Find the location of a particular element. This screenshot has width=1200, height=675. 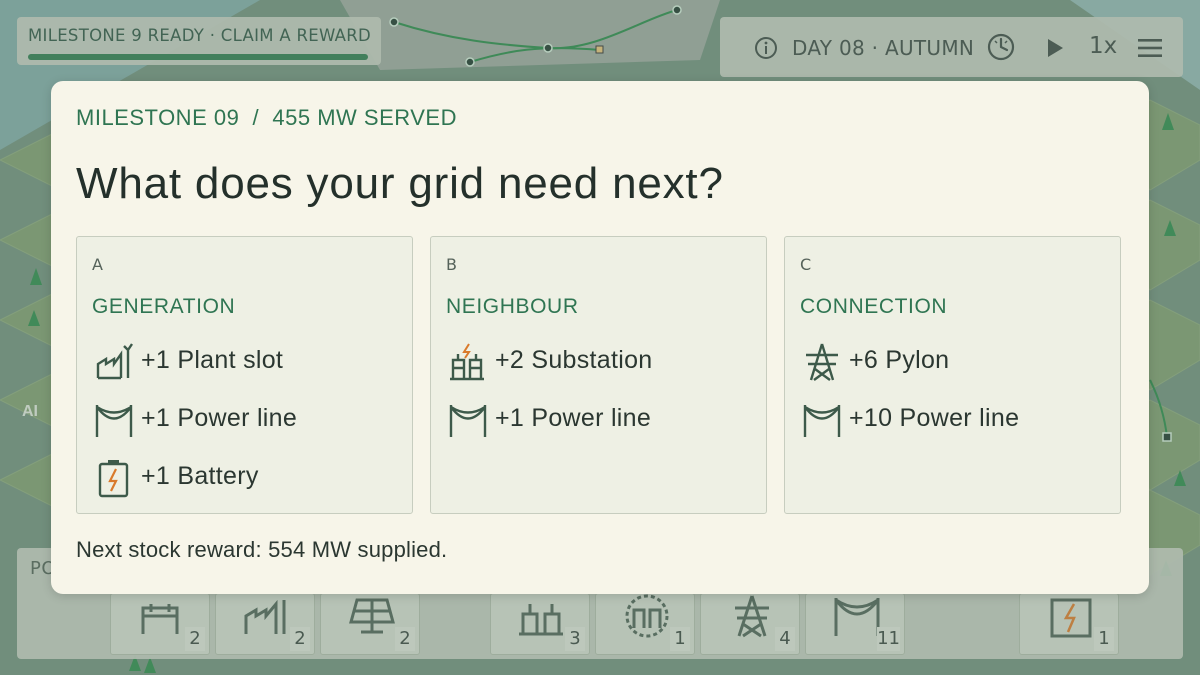

card-item-label: +6 Pylon is located at coordinates (899, 360).